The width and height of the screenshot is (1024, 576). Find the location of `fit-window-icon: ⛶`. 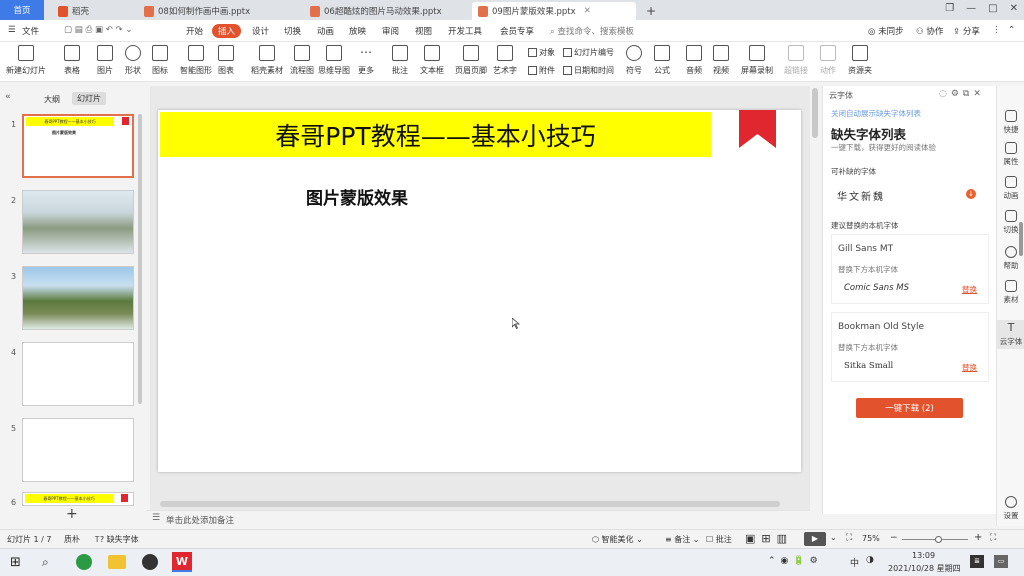

fit-window-icon: ⛶ is located at coordinates (849, 538).